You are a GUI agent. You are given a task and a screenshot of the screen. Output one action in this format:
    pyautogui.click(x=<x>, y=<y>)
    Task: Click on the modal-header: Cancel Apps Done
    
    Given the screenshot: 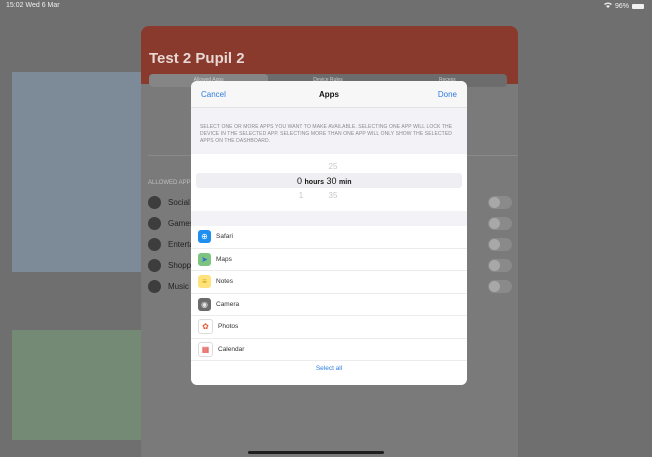 What is the action you would take?
    pyautogui.click(x=329, y=94)
    